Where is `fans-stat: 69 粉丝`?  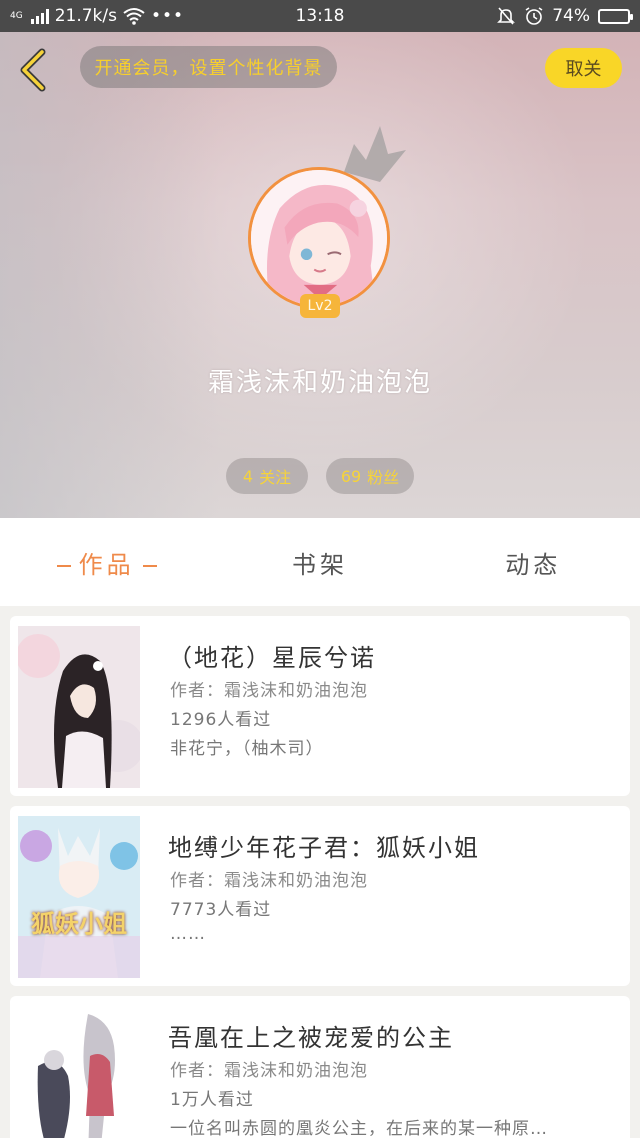
fans-stat: 69 粉丝 is located at coordinates (370, 476).